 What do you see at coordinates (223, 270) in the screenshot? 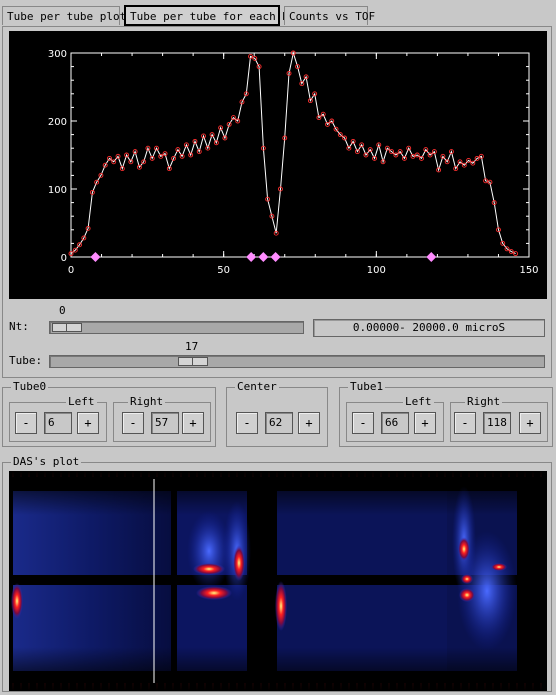
I see `x-tick-label: 50` at bounding box center [223, 270].